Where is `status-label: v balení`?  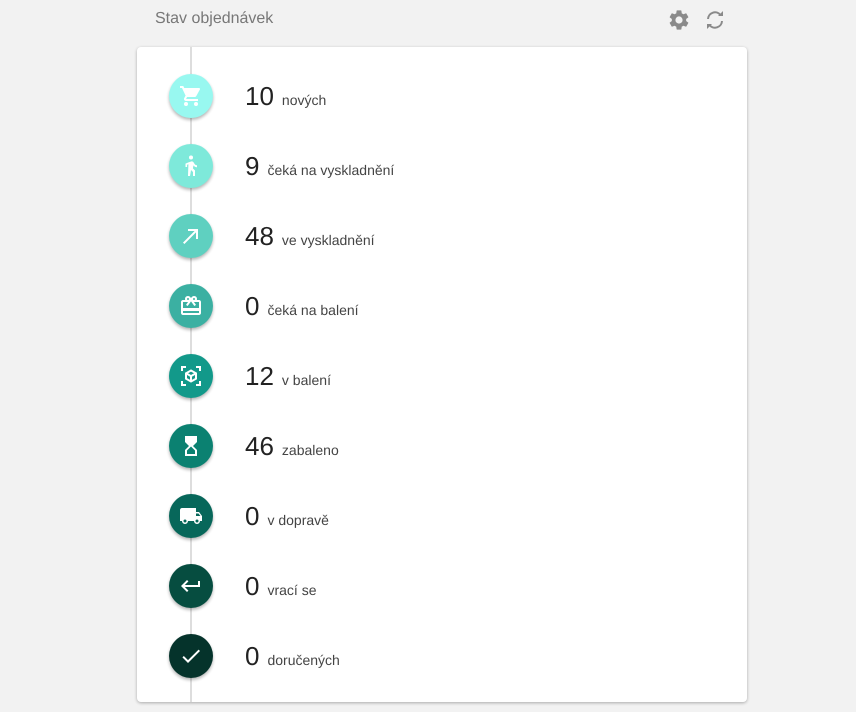
status-label: v balení is located at coordinates (306, 380).